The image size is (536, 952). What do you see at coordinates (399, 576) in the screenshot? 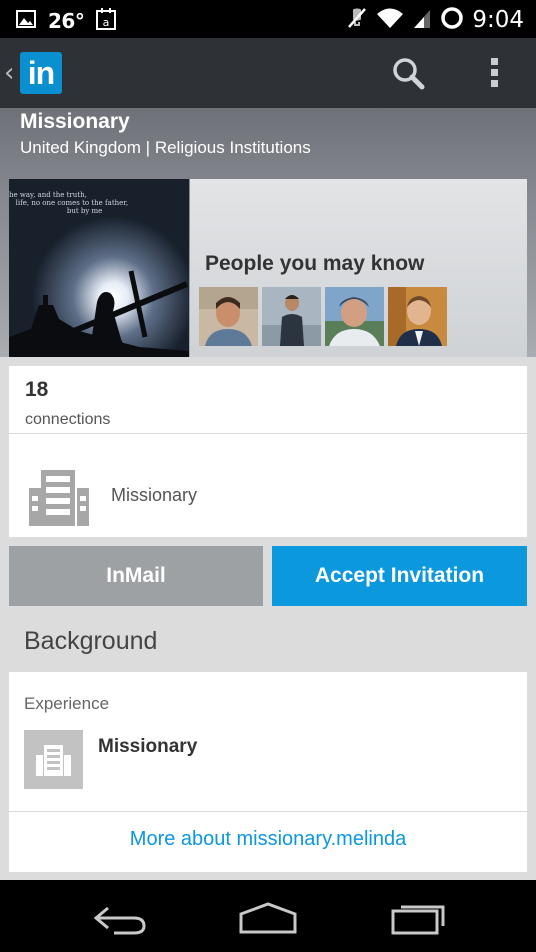
I see `accept-invitation-button: Accept Invitation` at bounding box center [399, 576].